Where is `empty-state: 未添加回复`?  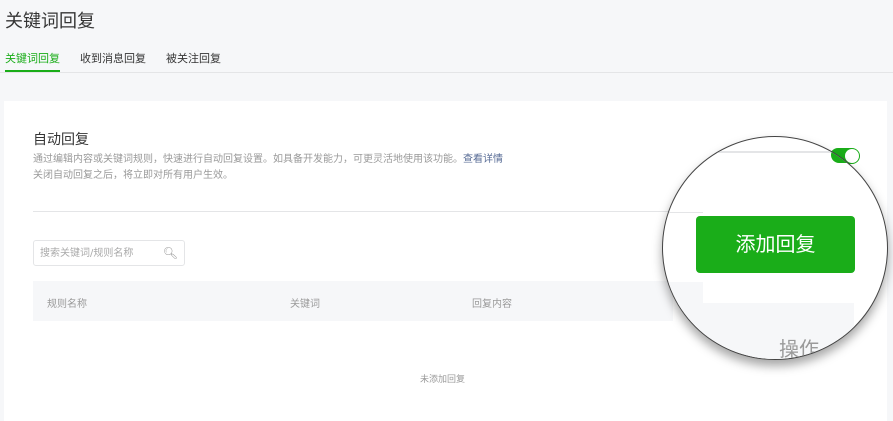 empty-state: 未添加回复 is located at coordinates (443, 380).